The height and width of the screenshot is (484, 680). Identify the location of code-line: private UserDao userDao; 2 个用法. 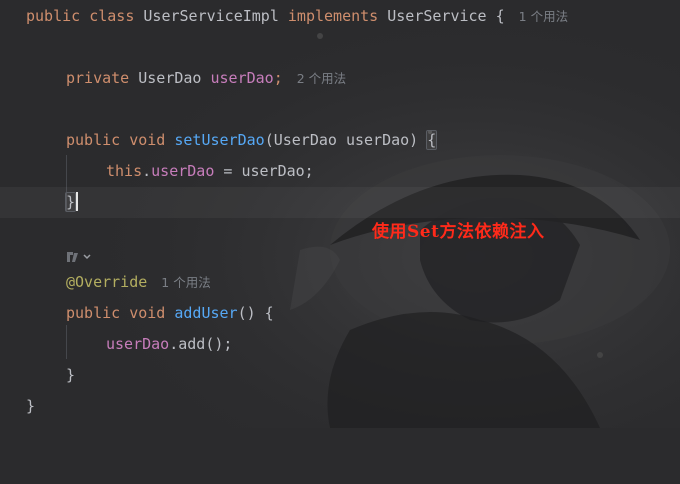
(340, 78).